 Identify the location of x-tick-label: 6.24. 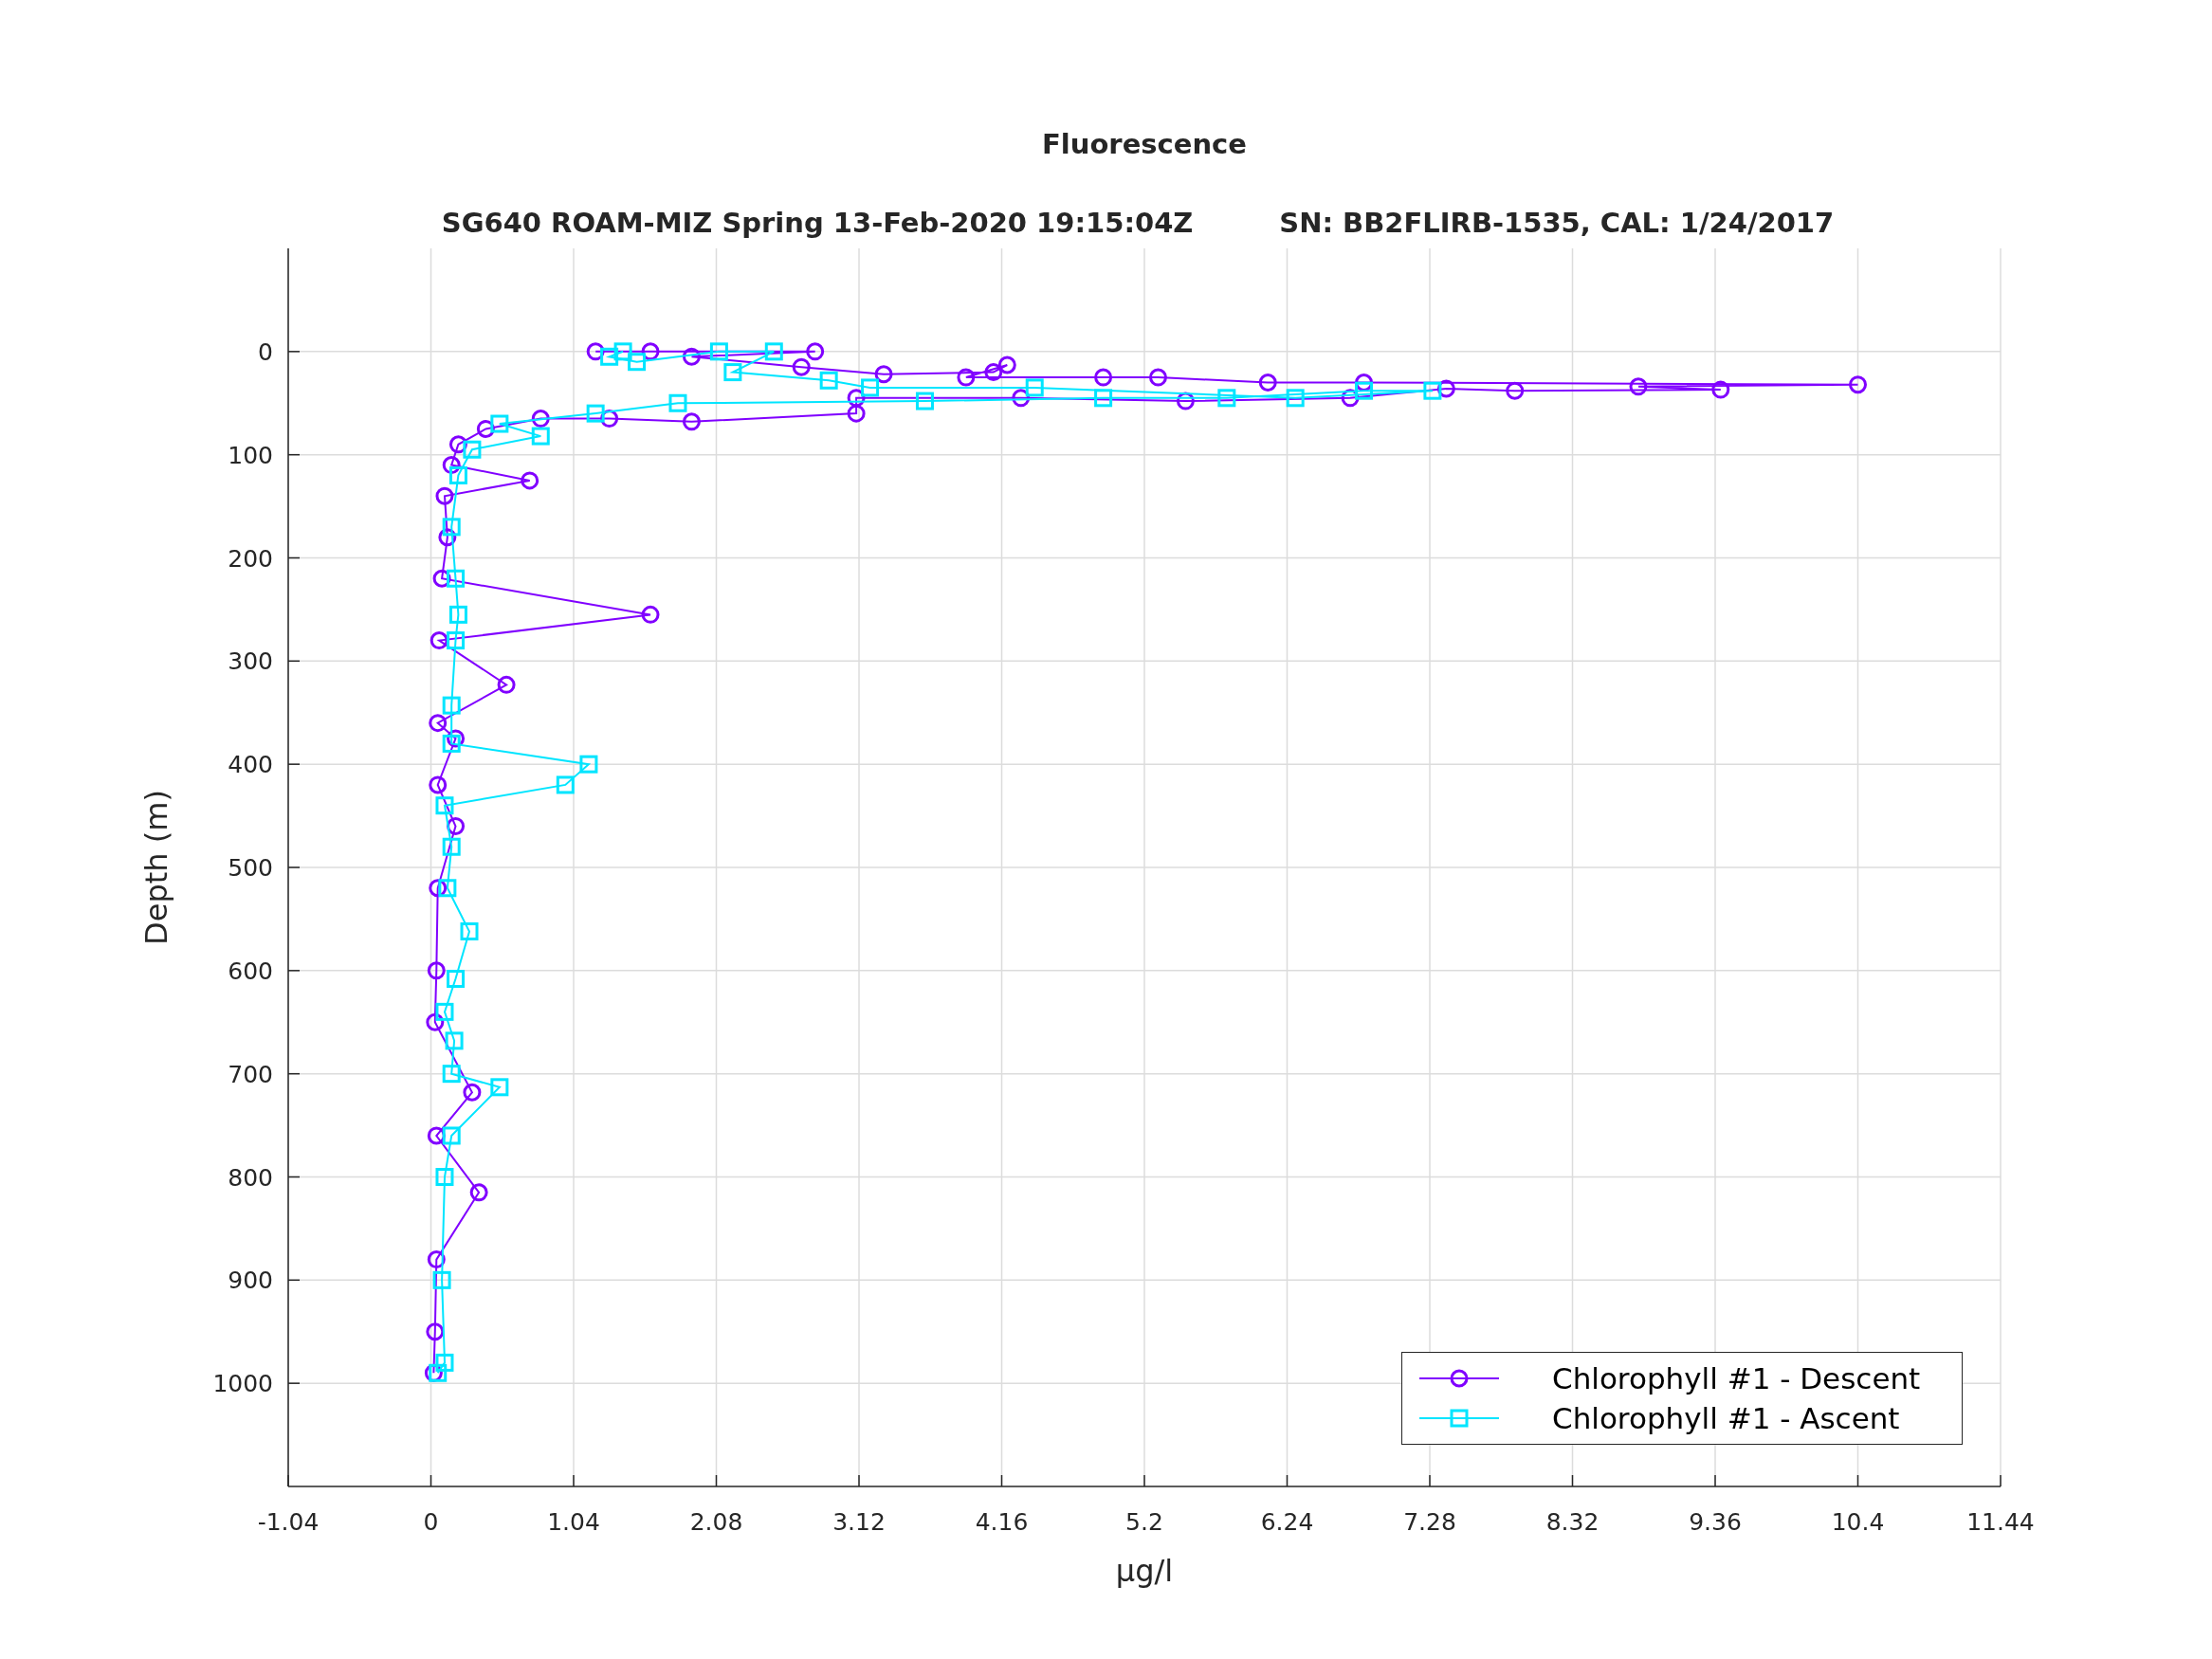
(1287, 1522).